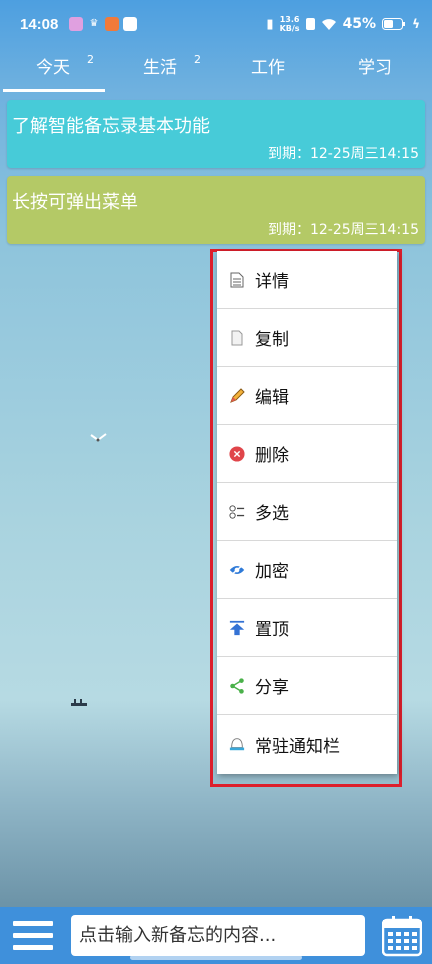 The height and width of the screenshot is (964, 432). Describe the element at coordinates (237, 338) in the screenshot. I see `copy-icon` at that location.